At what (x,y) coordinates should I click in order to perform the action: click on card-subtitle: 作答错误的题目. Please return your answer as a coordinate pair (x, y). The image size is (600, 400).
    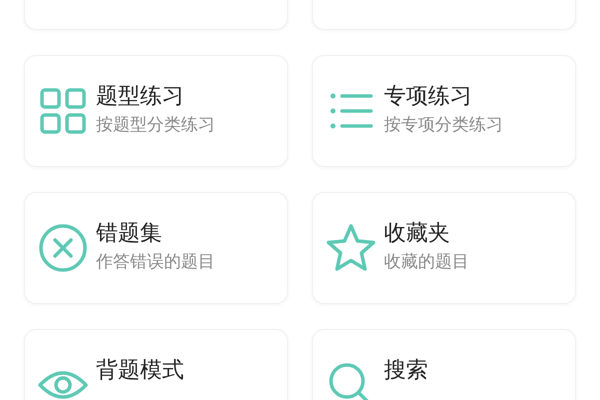
    Looking at the image, I should click on (155, 262).